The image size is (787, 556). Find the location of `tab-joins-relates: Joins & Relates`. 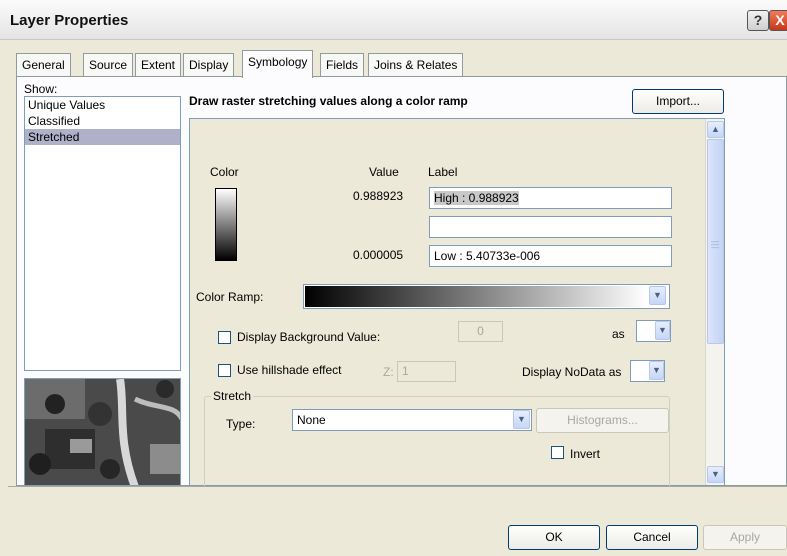

tab-joins-relates: Joins & Relates is located at coordinates (416, 65).